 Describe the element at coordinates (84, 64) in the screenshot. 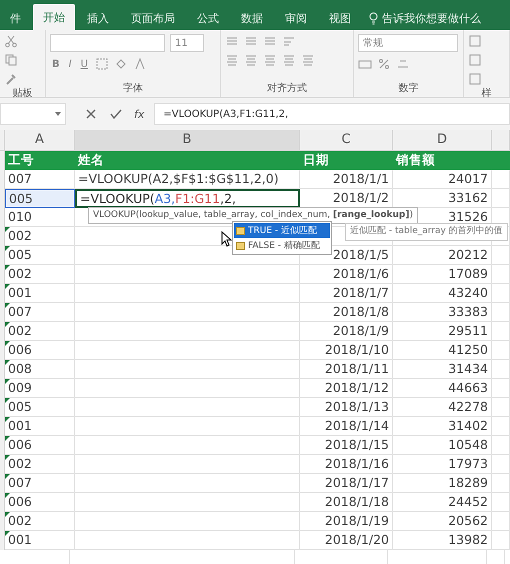

I see `font-style-button: U` at that location.